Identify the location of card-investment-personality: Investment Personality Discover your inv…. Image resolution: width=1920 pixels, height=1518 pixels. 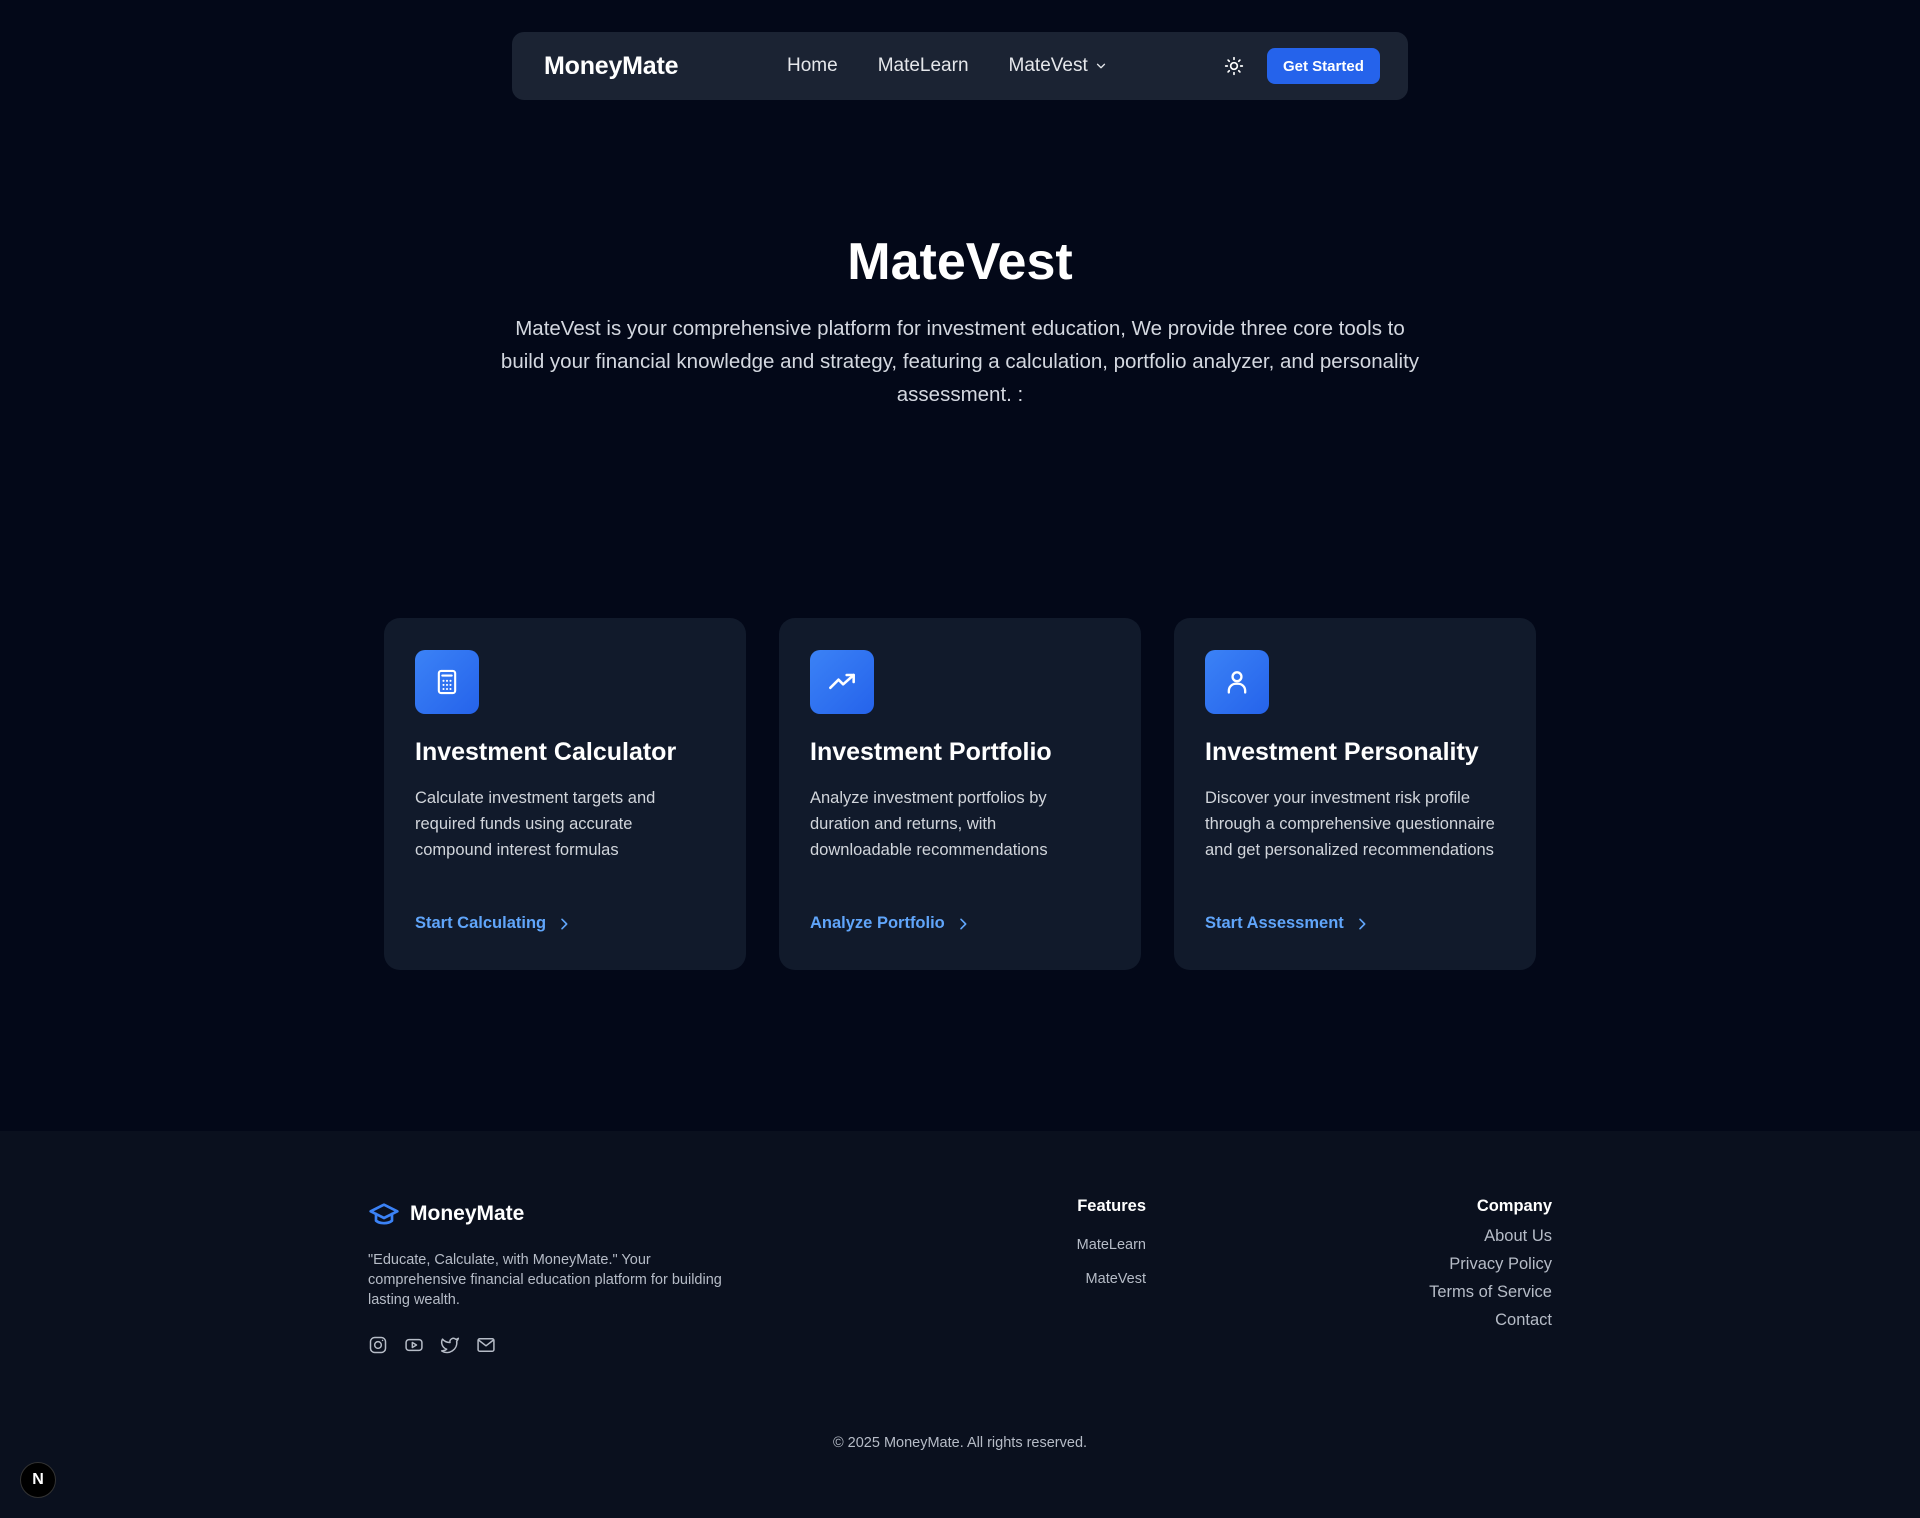
(1355, 794).